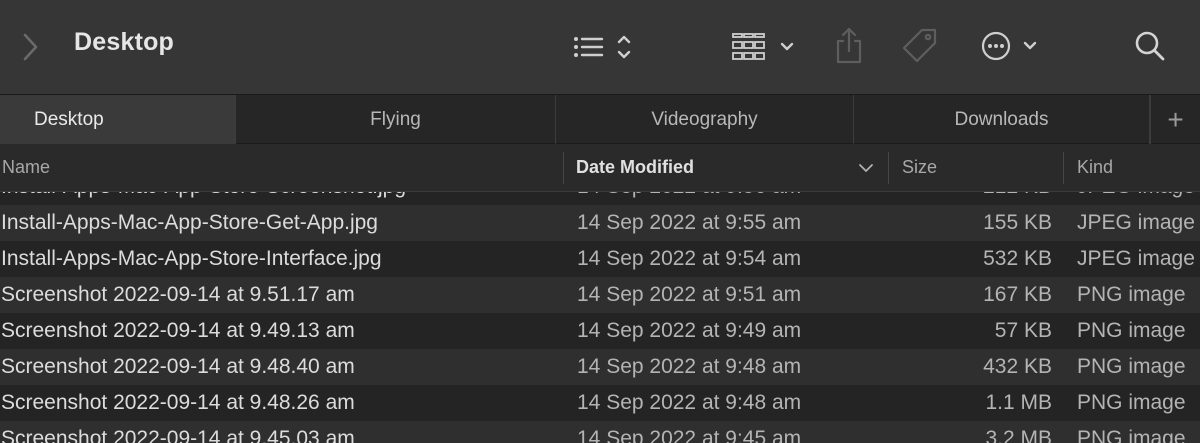 The image size is (1200, 443). I want to click on share-button, so click(849, 46).